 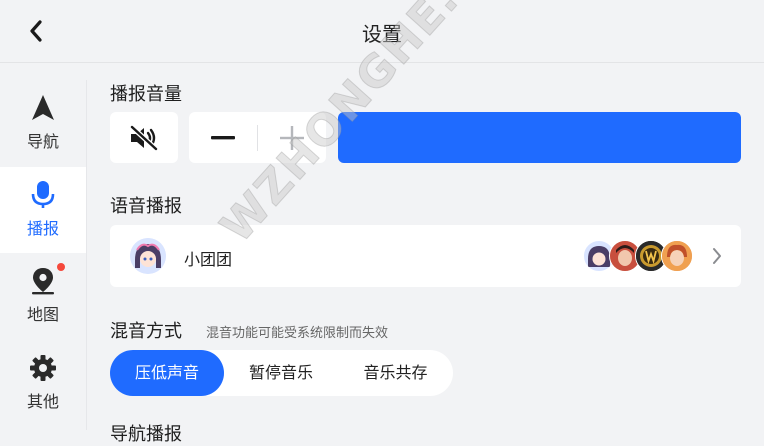 What do you see at coordinates (43, 368) in the screenshot?
I see `gear-icon` at bounding box center [43, 368].